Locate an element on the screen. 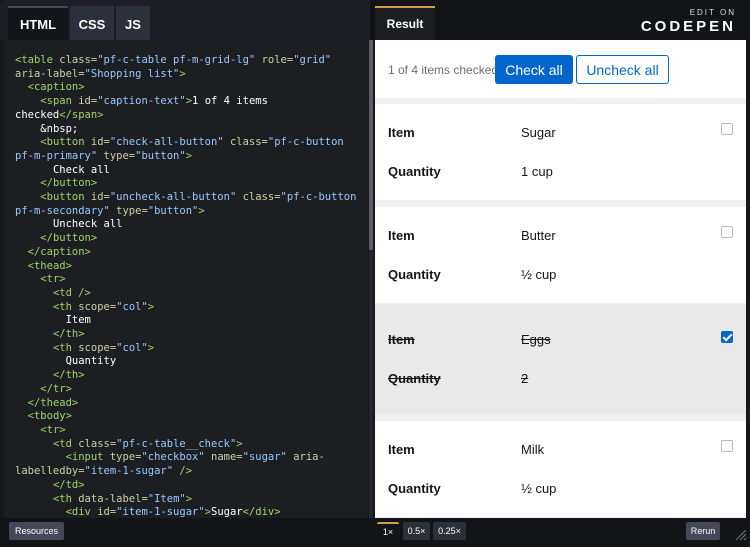 This screenshot has height=547, width=750. code-token: Uncheck all is located at coordinates (69, 224).